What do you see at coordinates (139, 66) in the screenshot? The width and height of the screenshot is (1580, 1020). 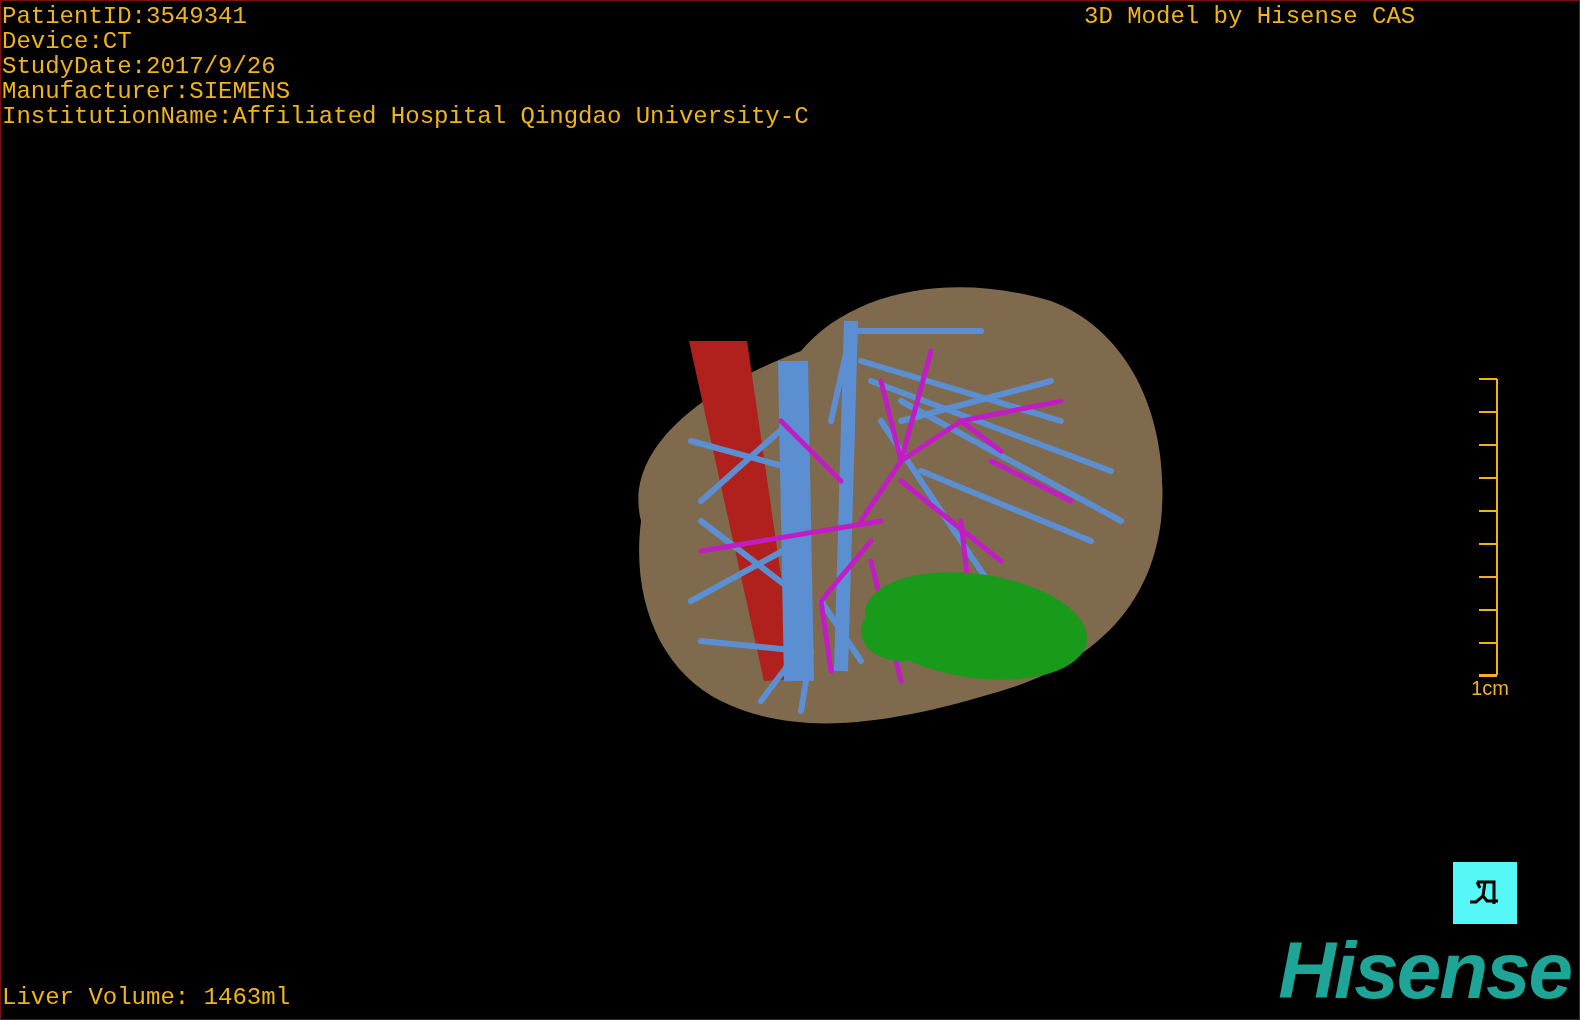 I see `study-info-text: StudyDate:2017/9/26` at bounding box center [139, 66].